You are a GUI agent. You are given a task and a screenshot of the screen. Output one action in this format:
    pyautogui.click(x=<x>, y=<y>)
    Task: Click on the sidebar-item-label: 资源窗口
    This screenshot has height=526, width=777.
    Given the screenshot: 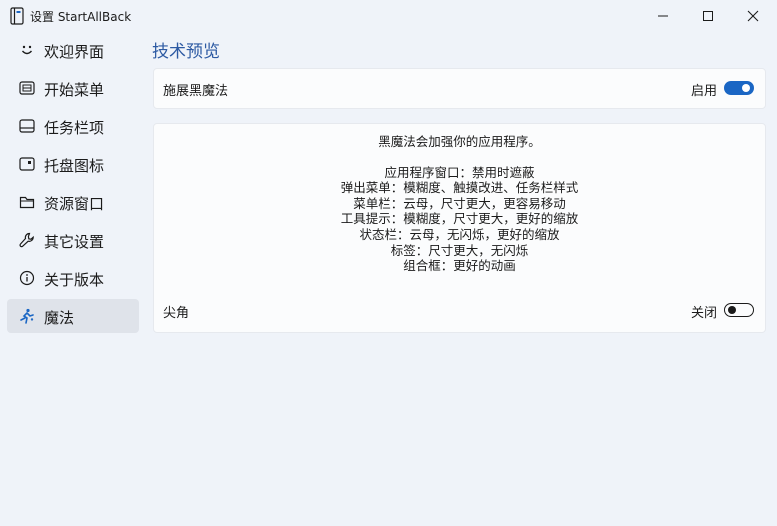 What is the action you would take?
    pyautogui.click(x=74, y=204)
    